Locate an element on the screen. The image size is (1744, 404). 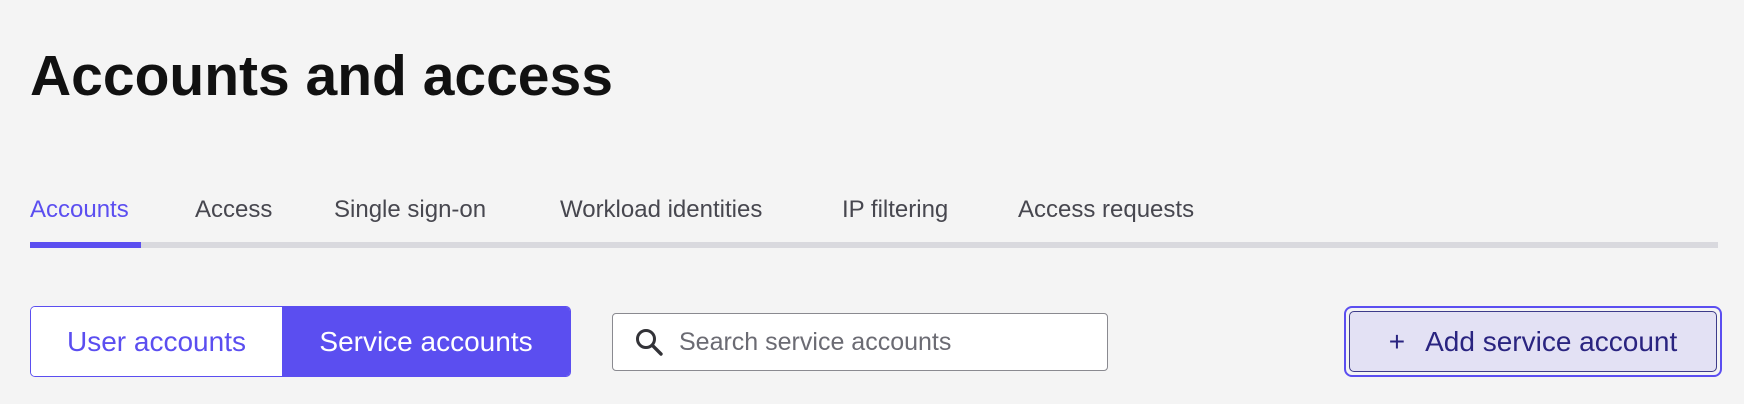
add-service-account-button-inner: + Add service account is located at coordinates (1533, 341).